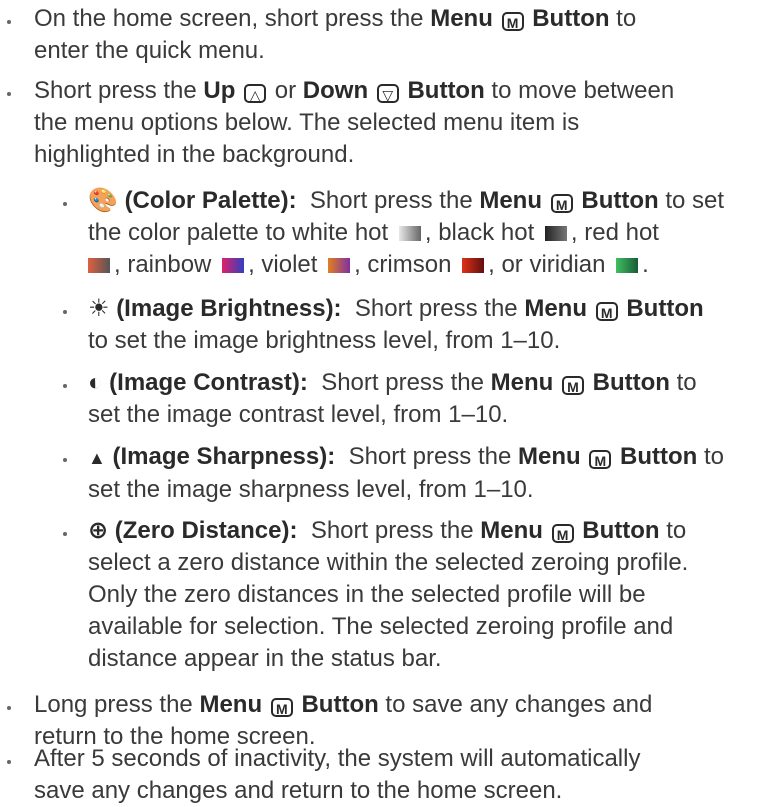 The height and width of the screenshot is (807, 767). I want to click on text: to save any changes and, so click(515, 704).